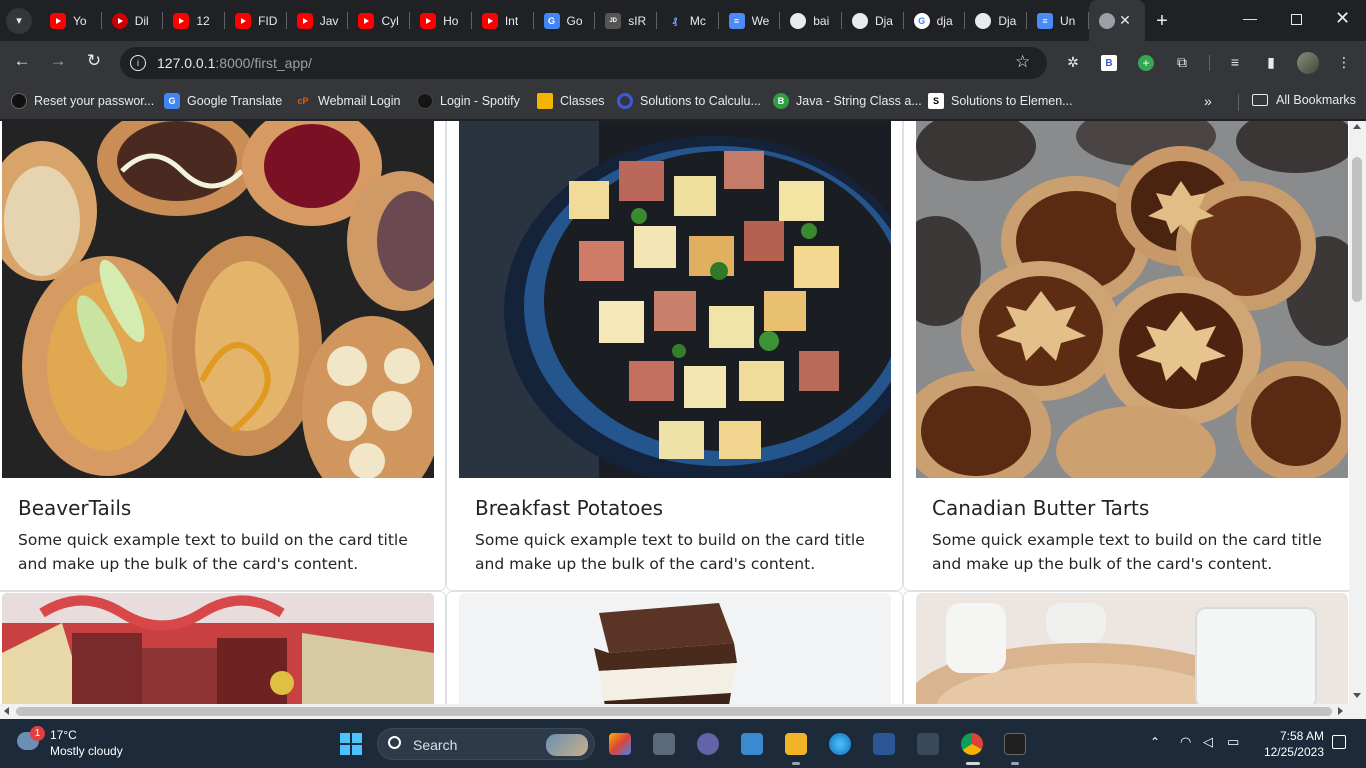 The height and width of the screenshot is (768, 1366). I want to click on tab: Gdja, so click(935, 20).